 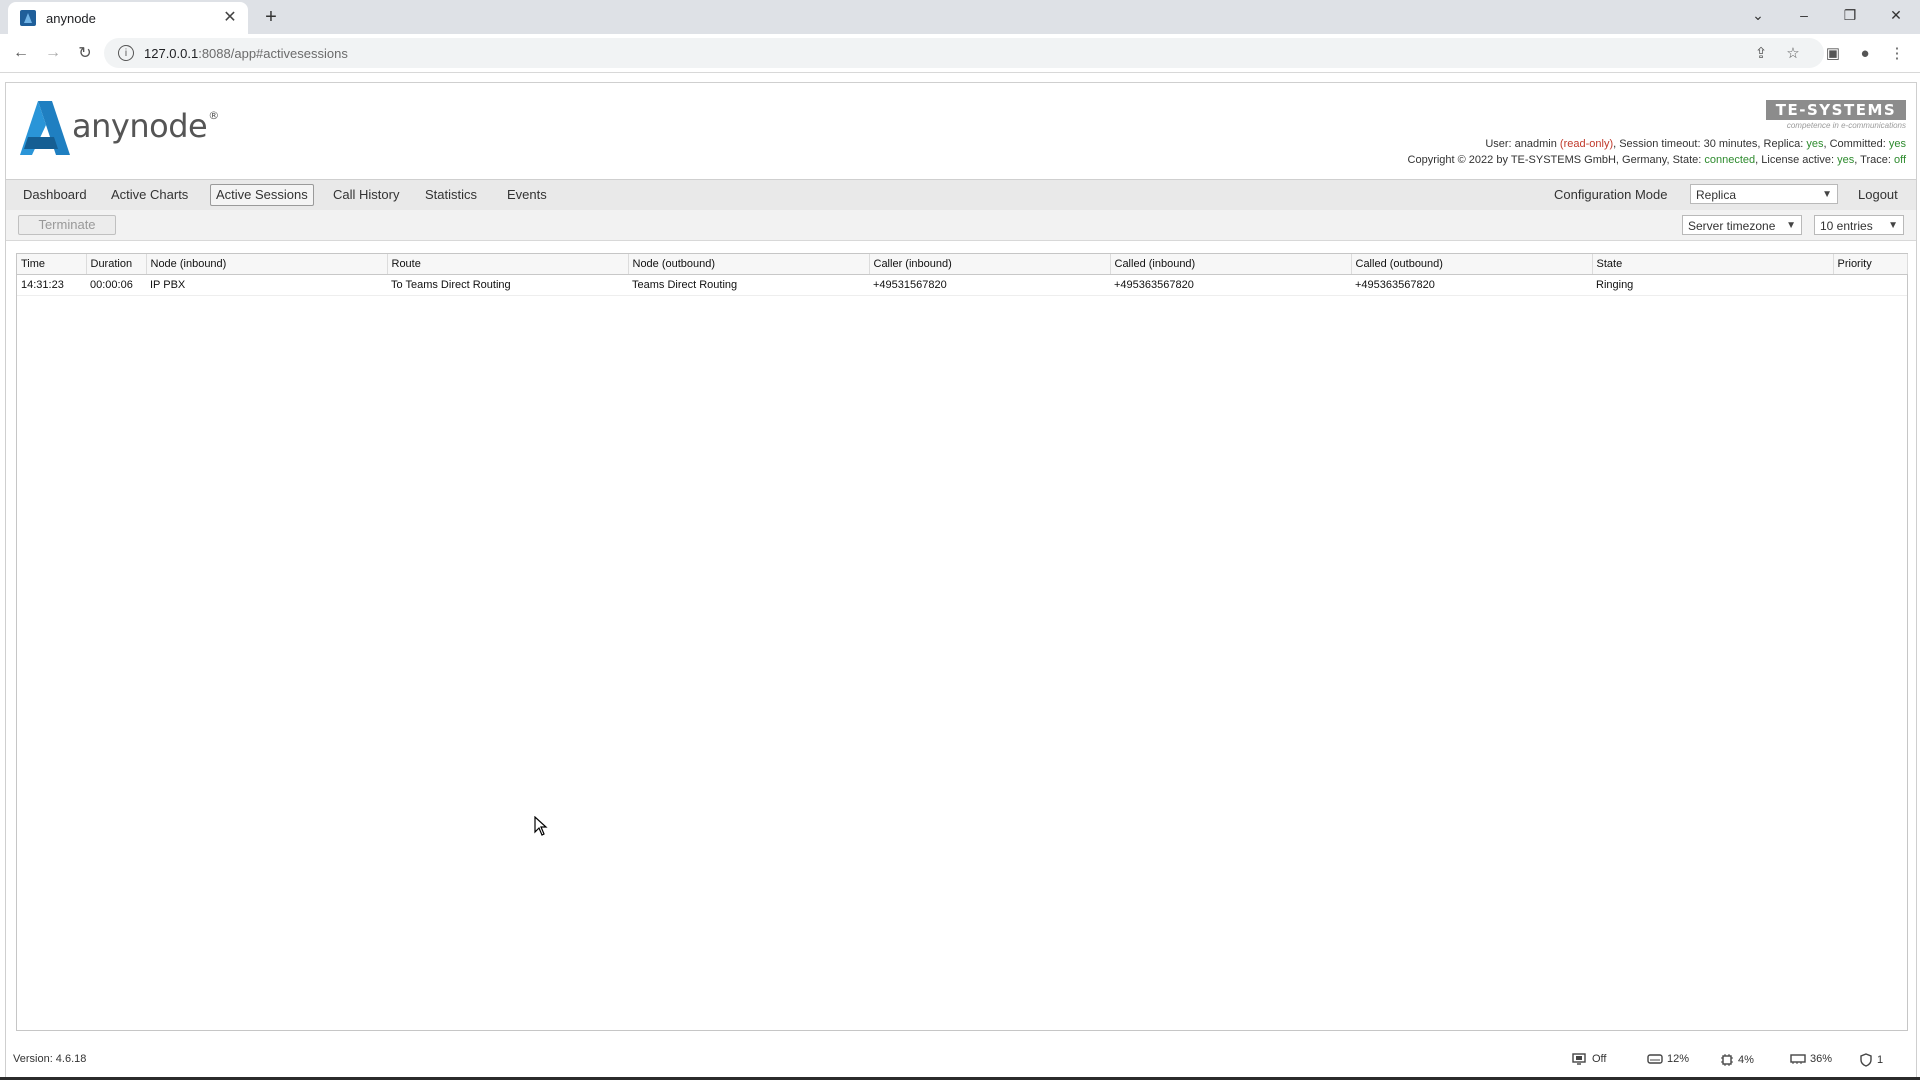 What do you see at coordinates (149, 195) in the screenshot?
I see `nav-active-charts: Active Charts` at bounding box center [149, 195].